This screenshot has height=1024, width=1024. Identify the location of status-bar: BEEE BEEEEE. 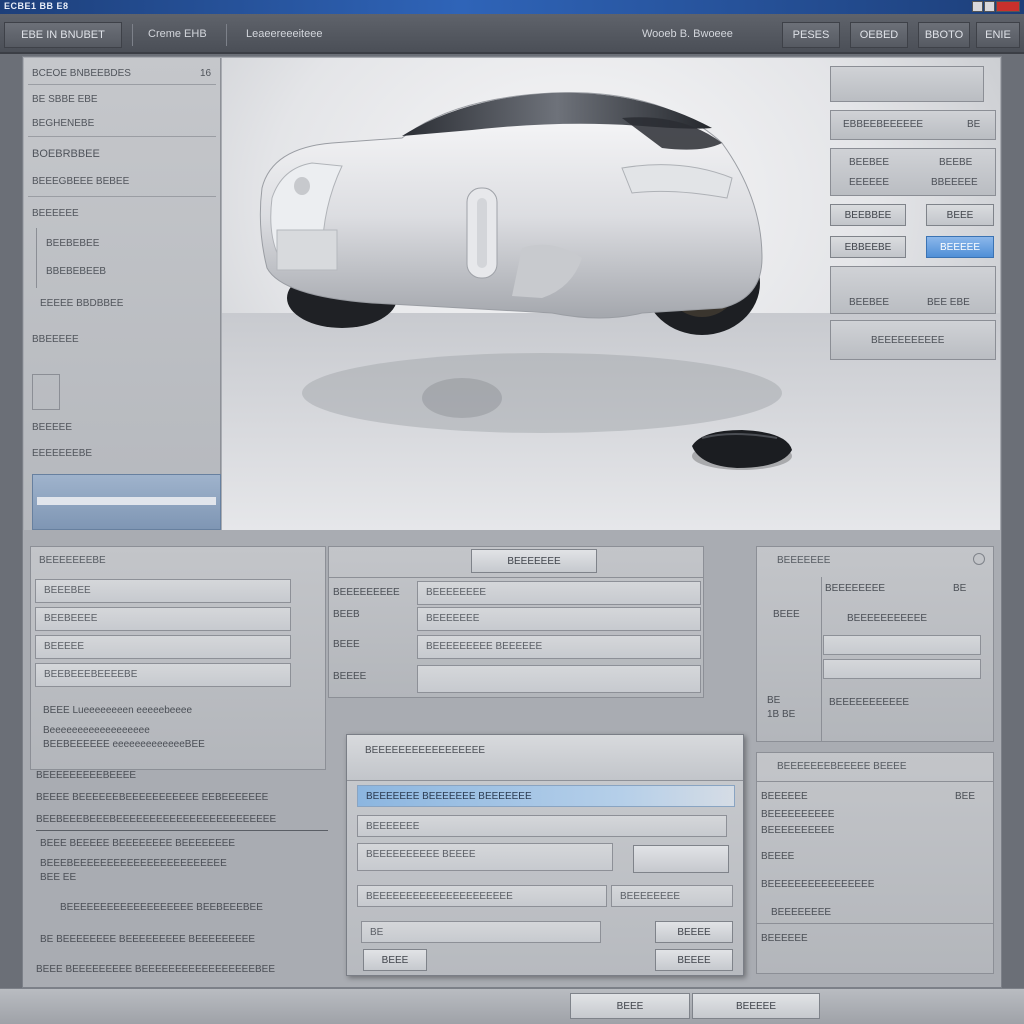
(512, 1006).